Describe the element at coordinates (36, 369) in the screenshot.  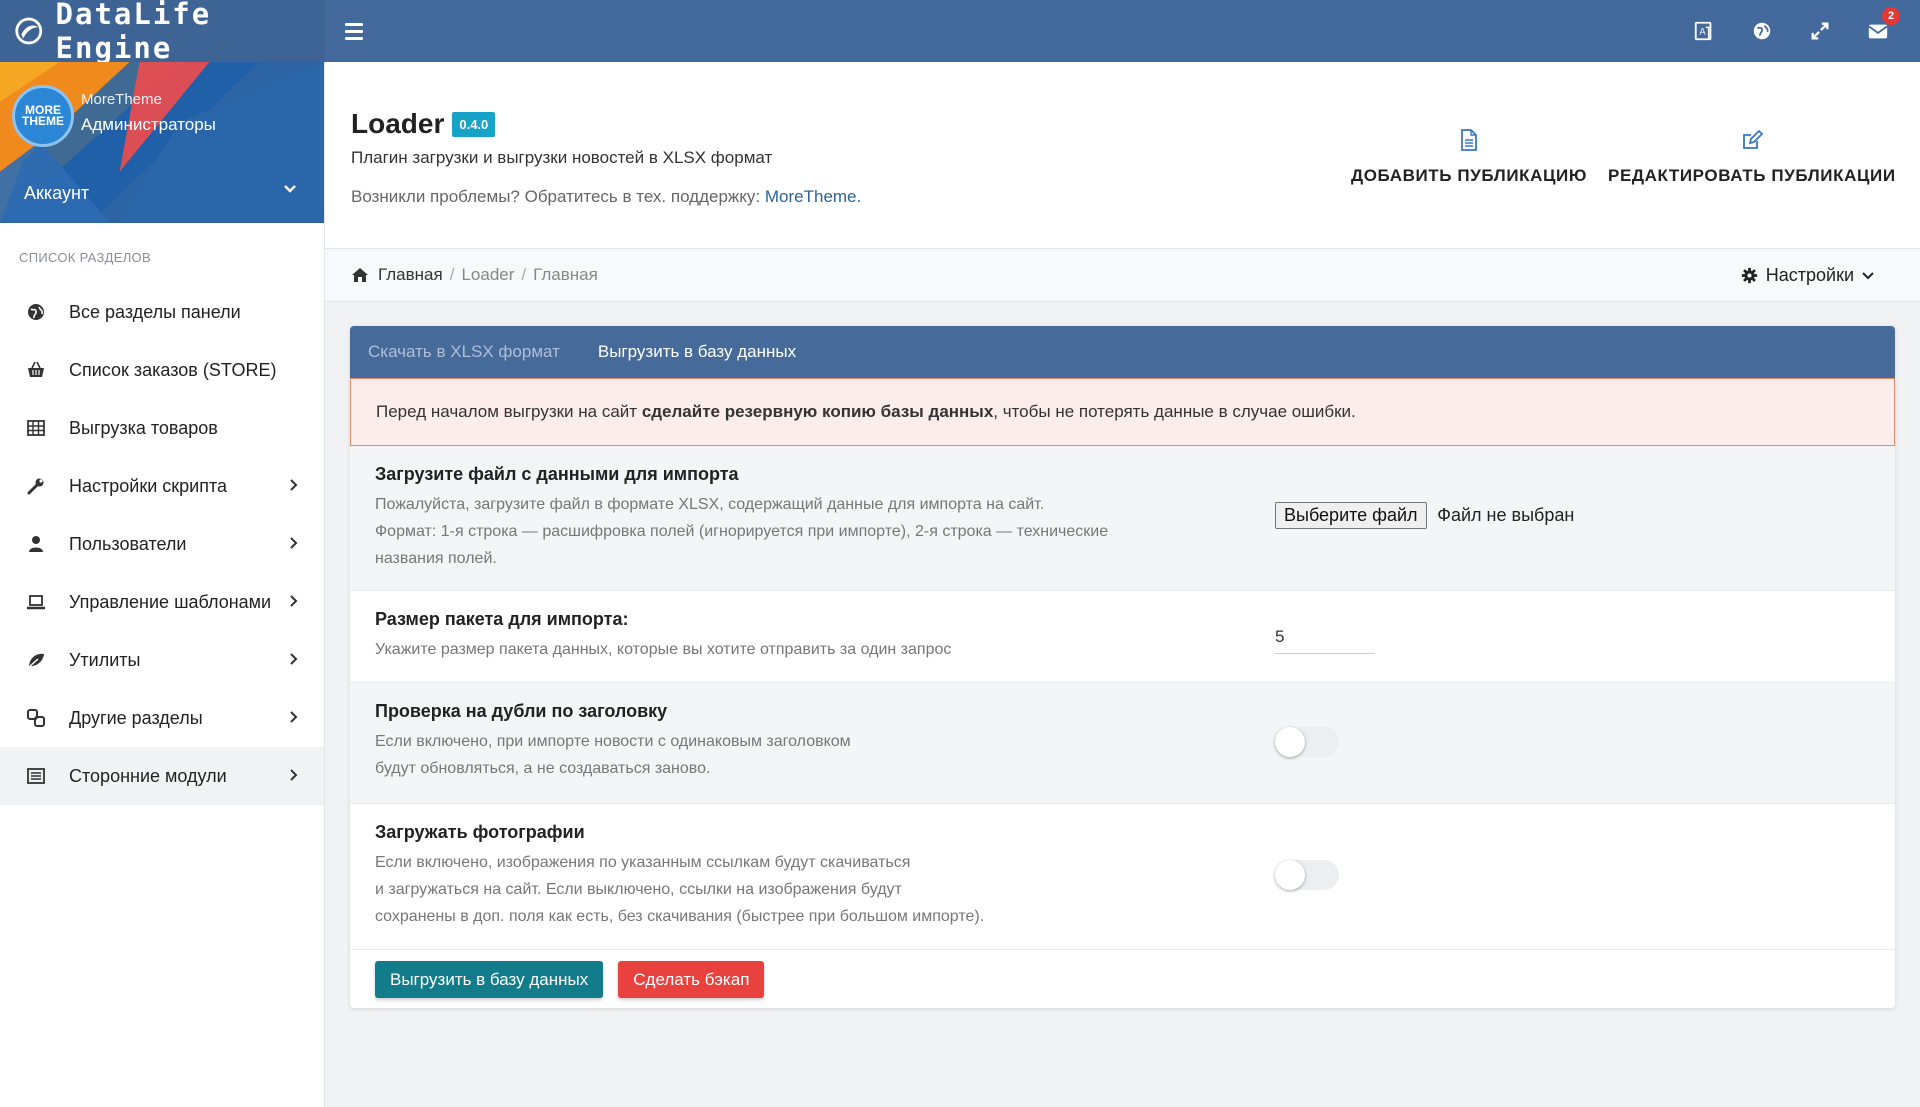
I see `basket-icon` at that location.